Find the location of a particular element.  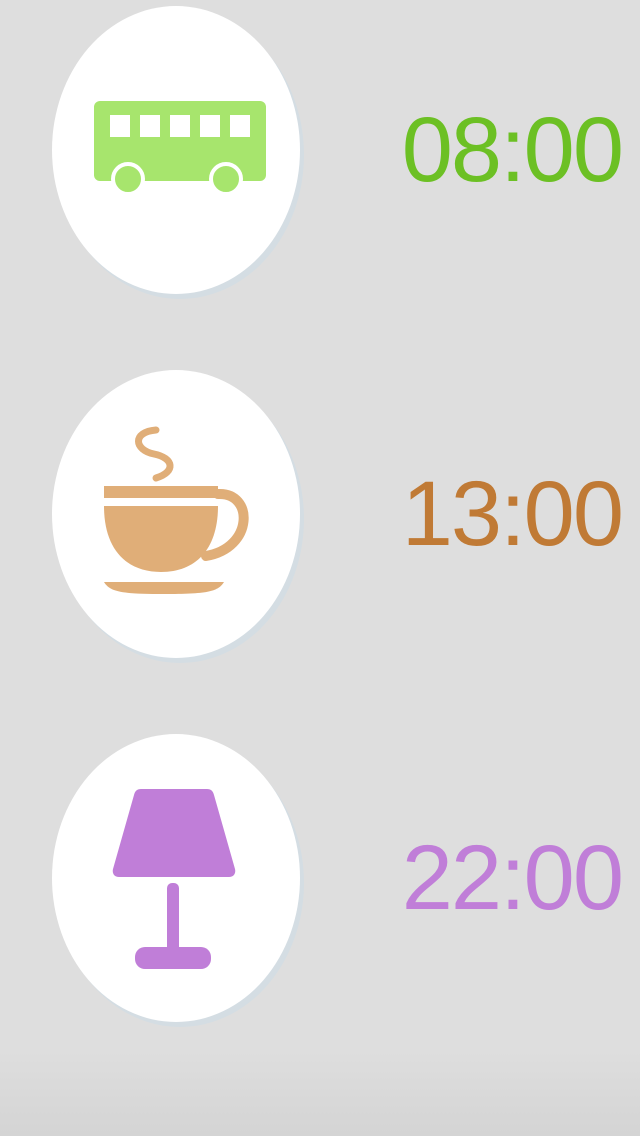

alarm-icon-button-morning is located at coordinates (176, 150).